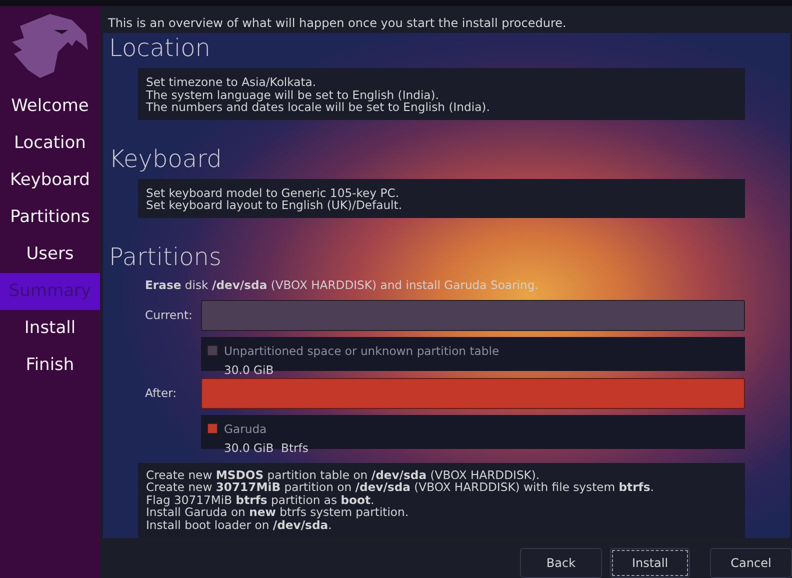  I want to click on job-line: Create new 30717MiB partition on /dev/sda (VBOX HARDDISK) with file system btrfs., so click(400, 487).